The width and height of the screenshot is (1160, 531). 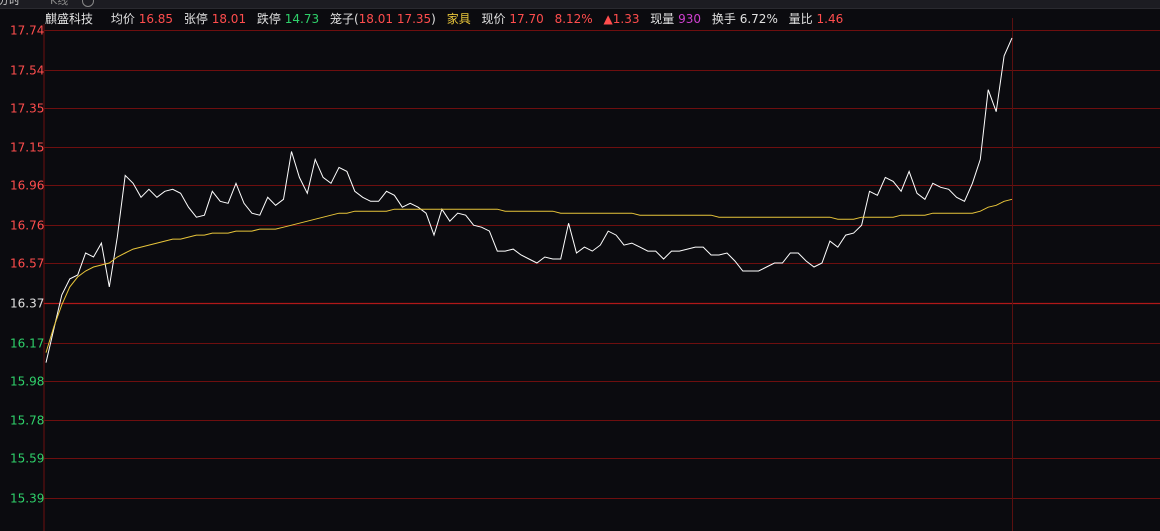 What do you see at coordinates (27, 186) in the screenshot?
I see `y-tick-label: 16.96` at bounding box center [27, 186].